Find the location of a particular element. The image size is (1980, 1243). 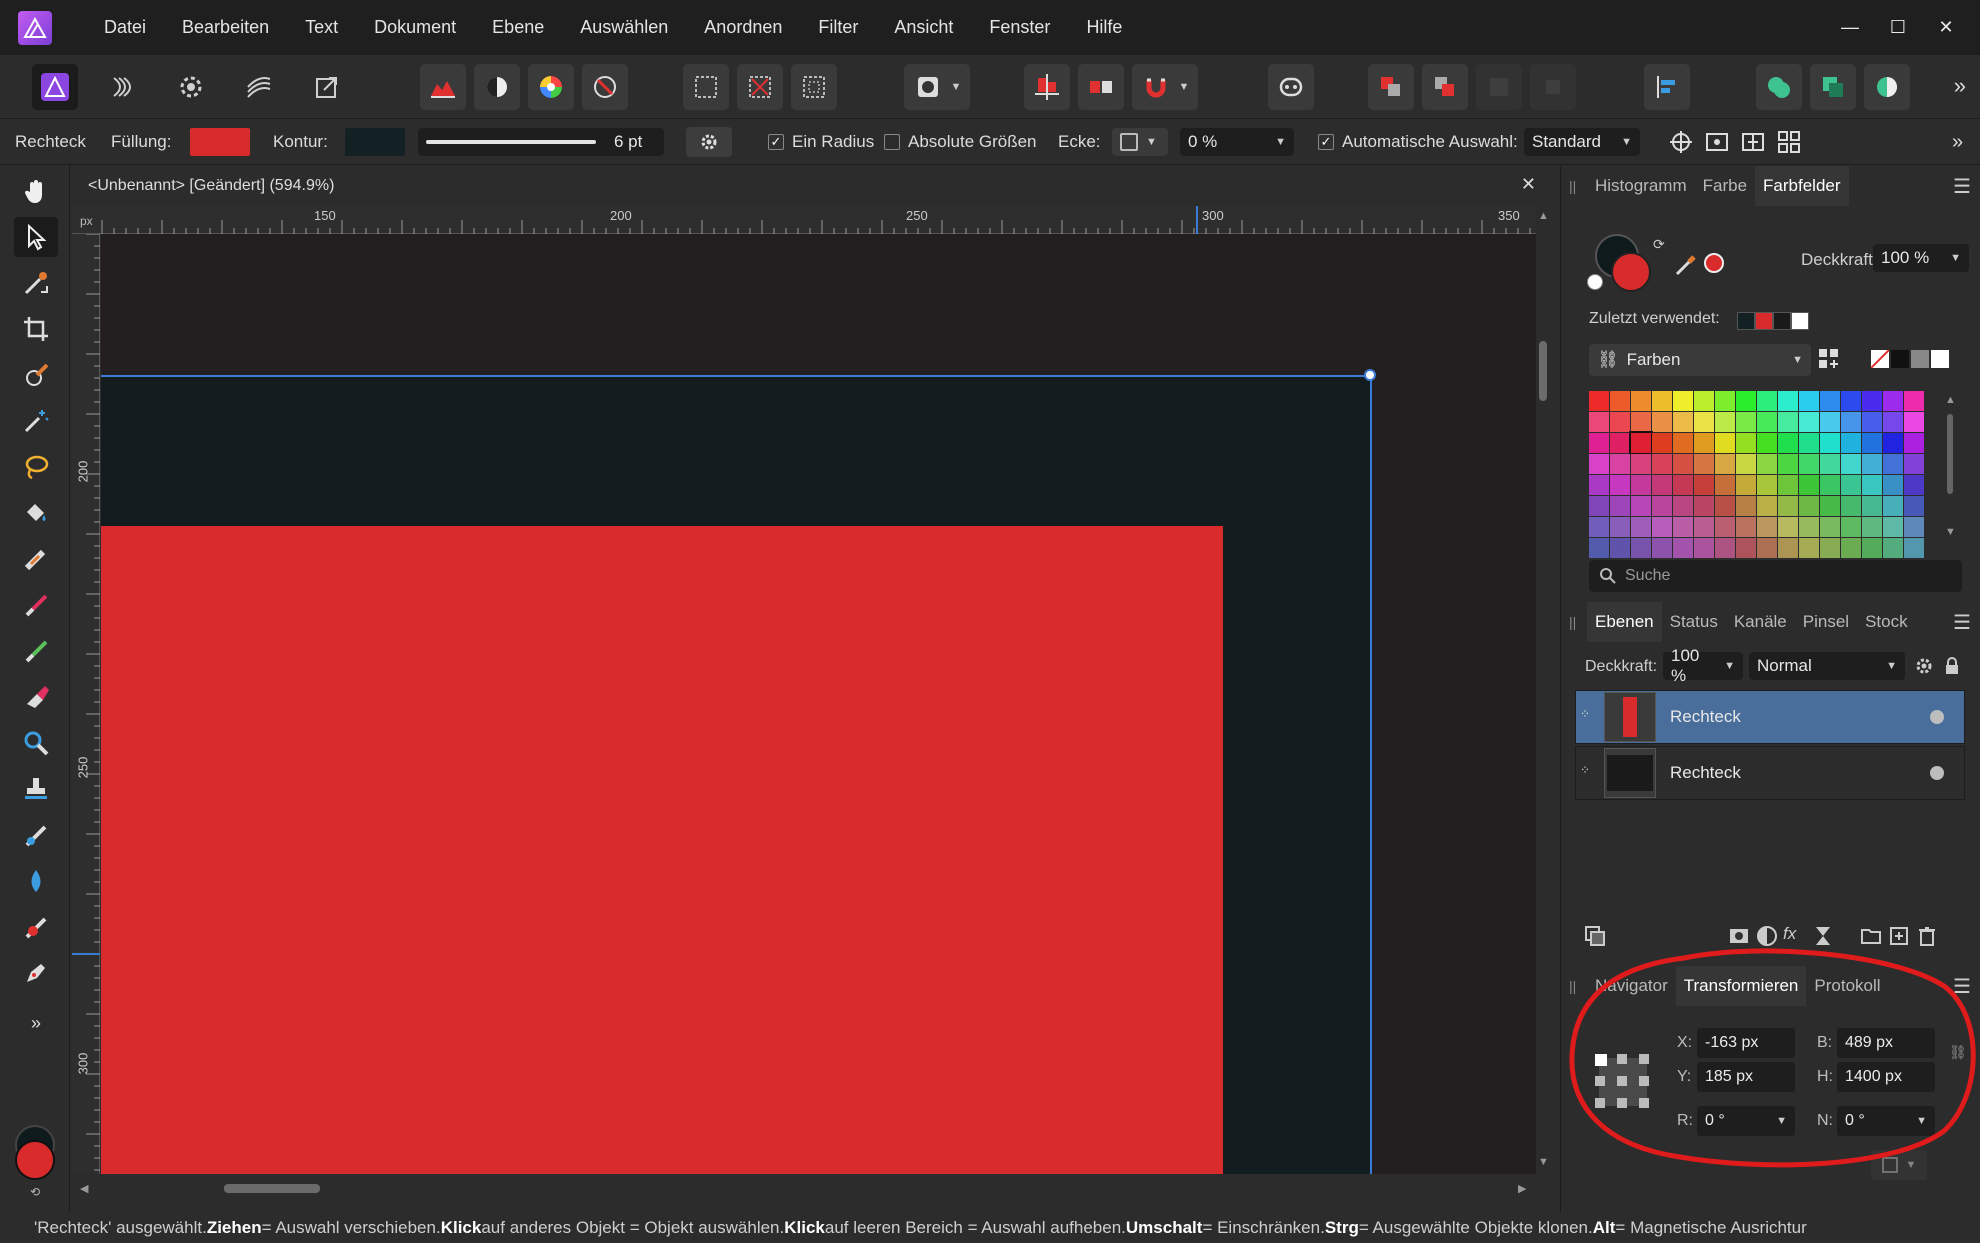

stroke-width-slider: 6 pt is located at coordinates (541, 142).